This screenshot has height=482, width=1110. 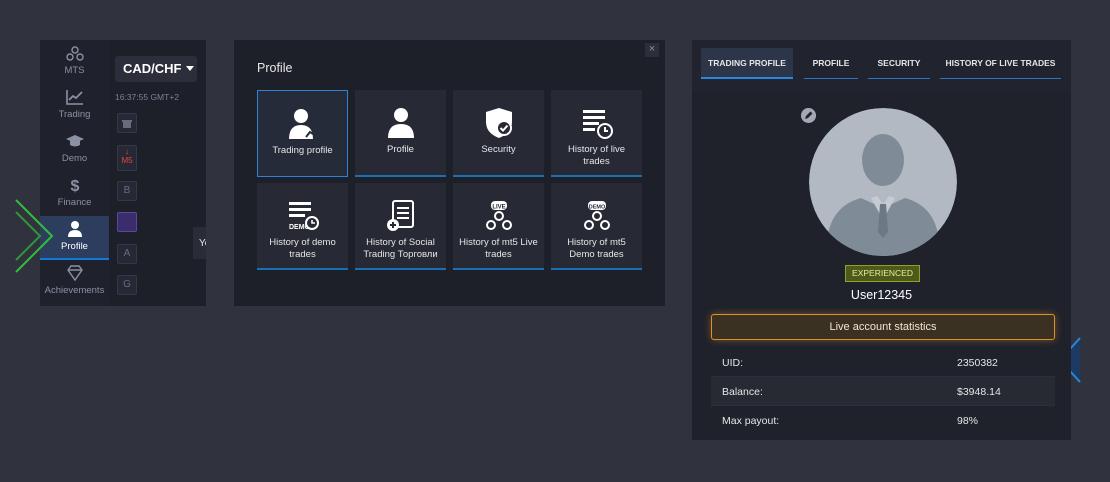 I want to click on server-time: 16:37:55 GMT+2, so click(x=147, y=97).